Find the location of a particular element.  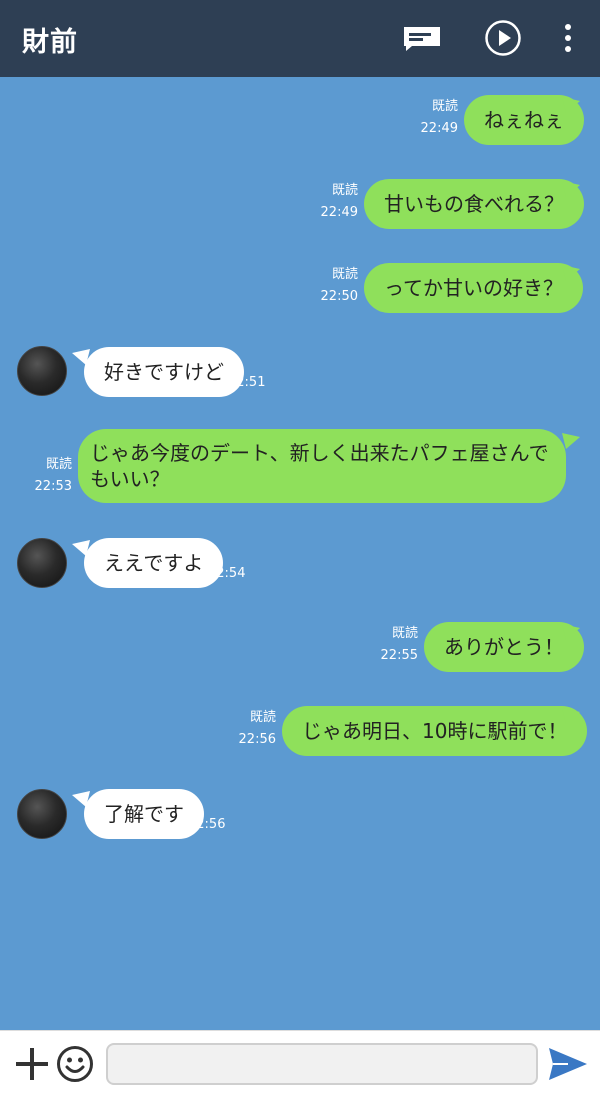

message-time: 22:53 is located at coordinates (53, 486).